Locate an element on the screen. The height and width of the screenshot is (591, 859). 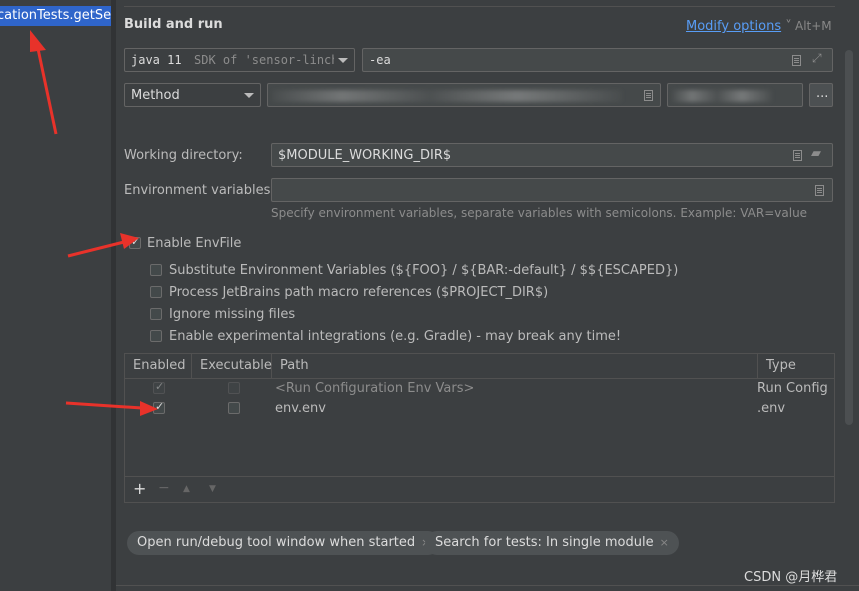
column-enabled: Enabled is located at coordinates (158, 366).